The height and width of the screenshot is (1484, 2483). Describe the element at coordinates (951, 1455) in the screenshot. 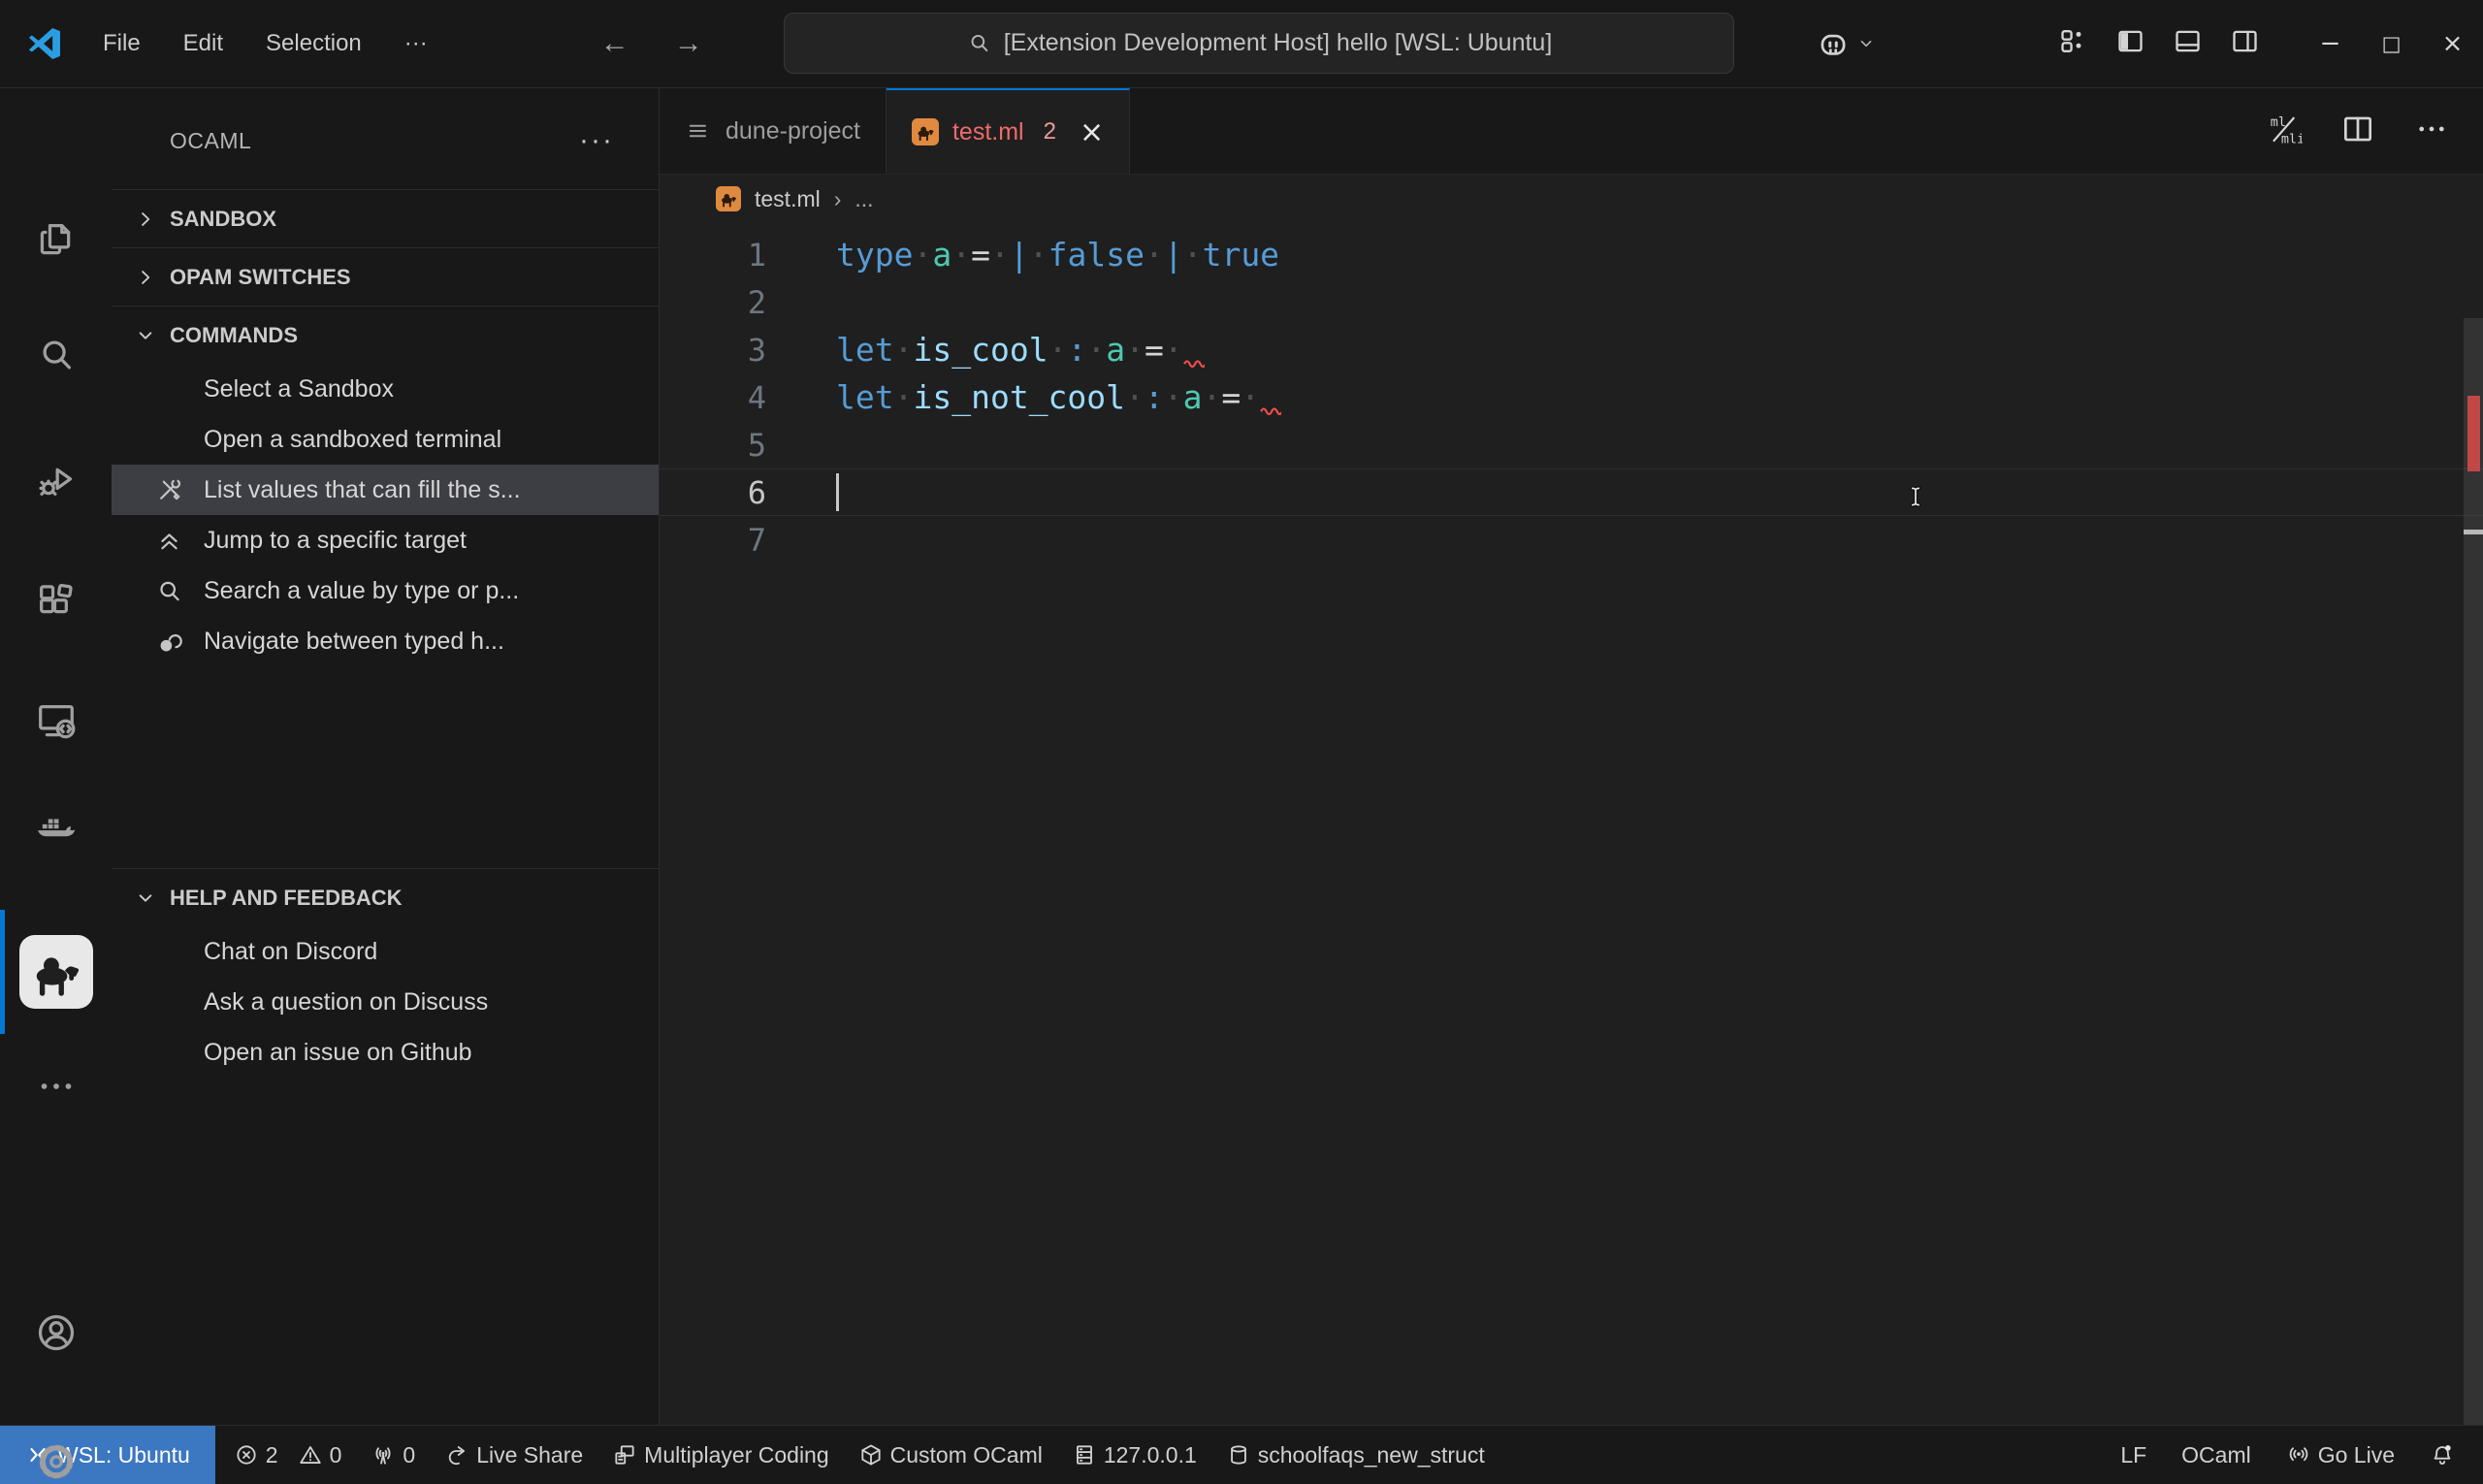

I see `status-custom-ocaml: Custom OCaml` at that location.